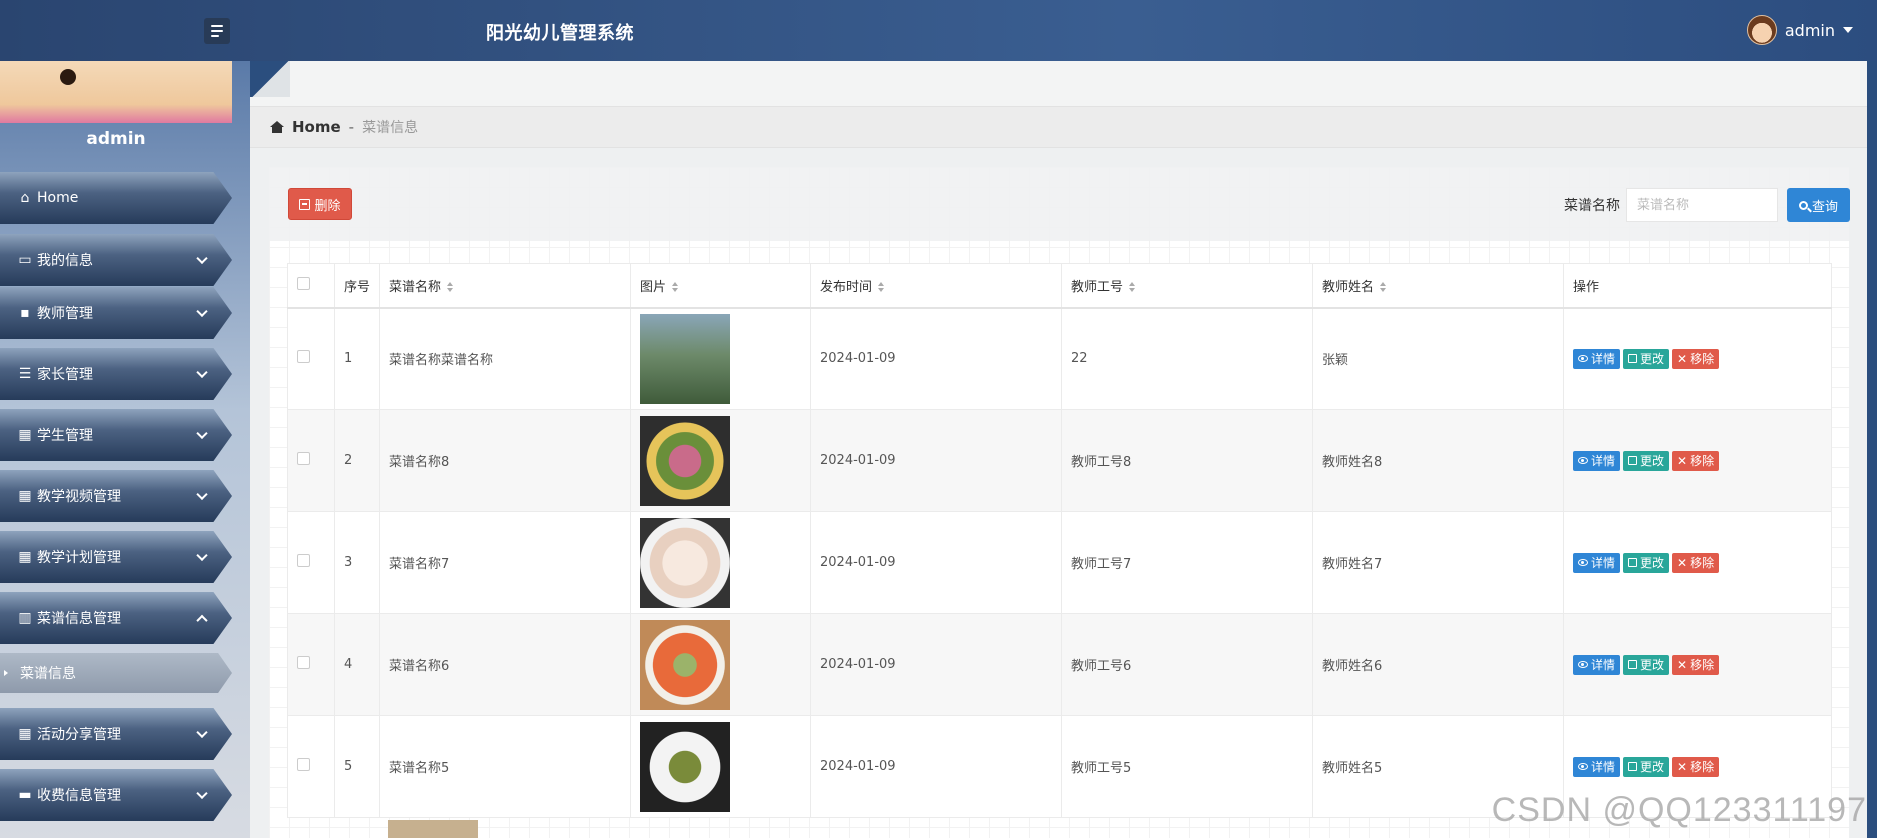 This screenshot has width=1877, height=838. I want to click on teacher-id: 教师工号8, so click(1187, 460).